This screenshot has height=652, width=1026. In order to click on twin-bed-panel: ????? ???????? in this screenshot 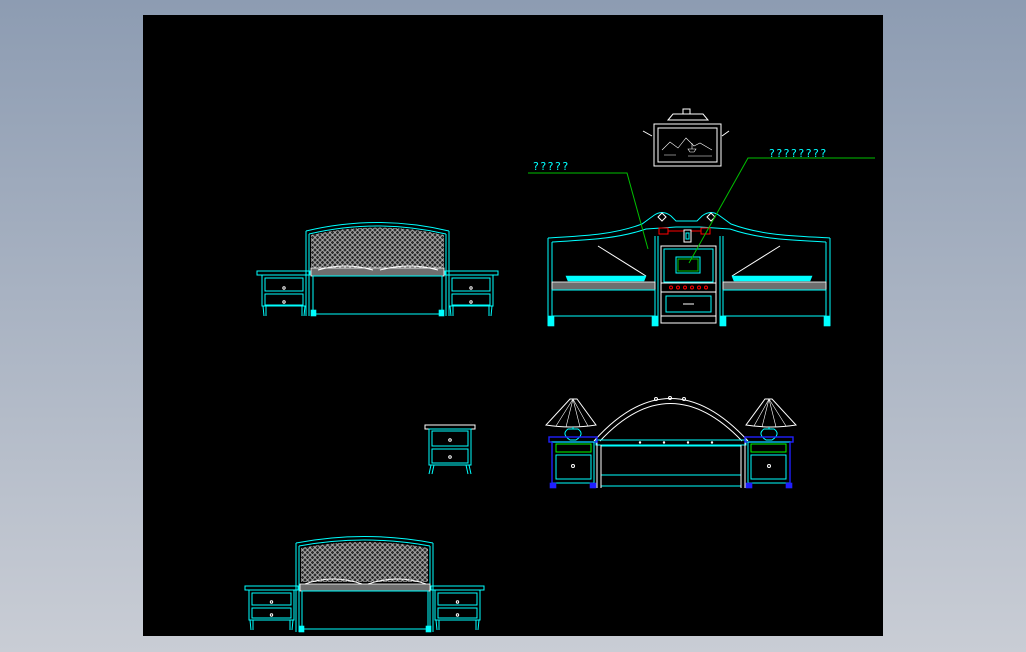, I will do `click(701, 217)`.